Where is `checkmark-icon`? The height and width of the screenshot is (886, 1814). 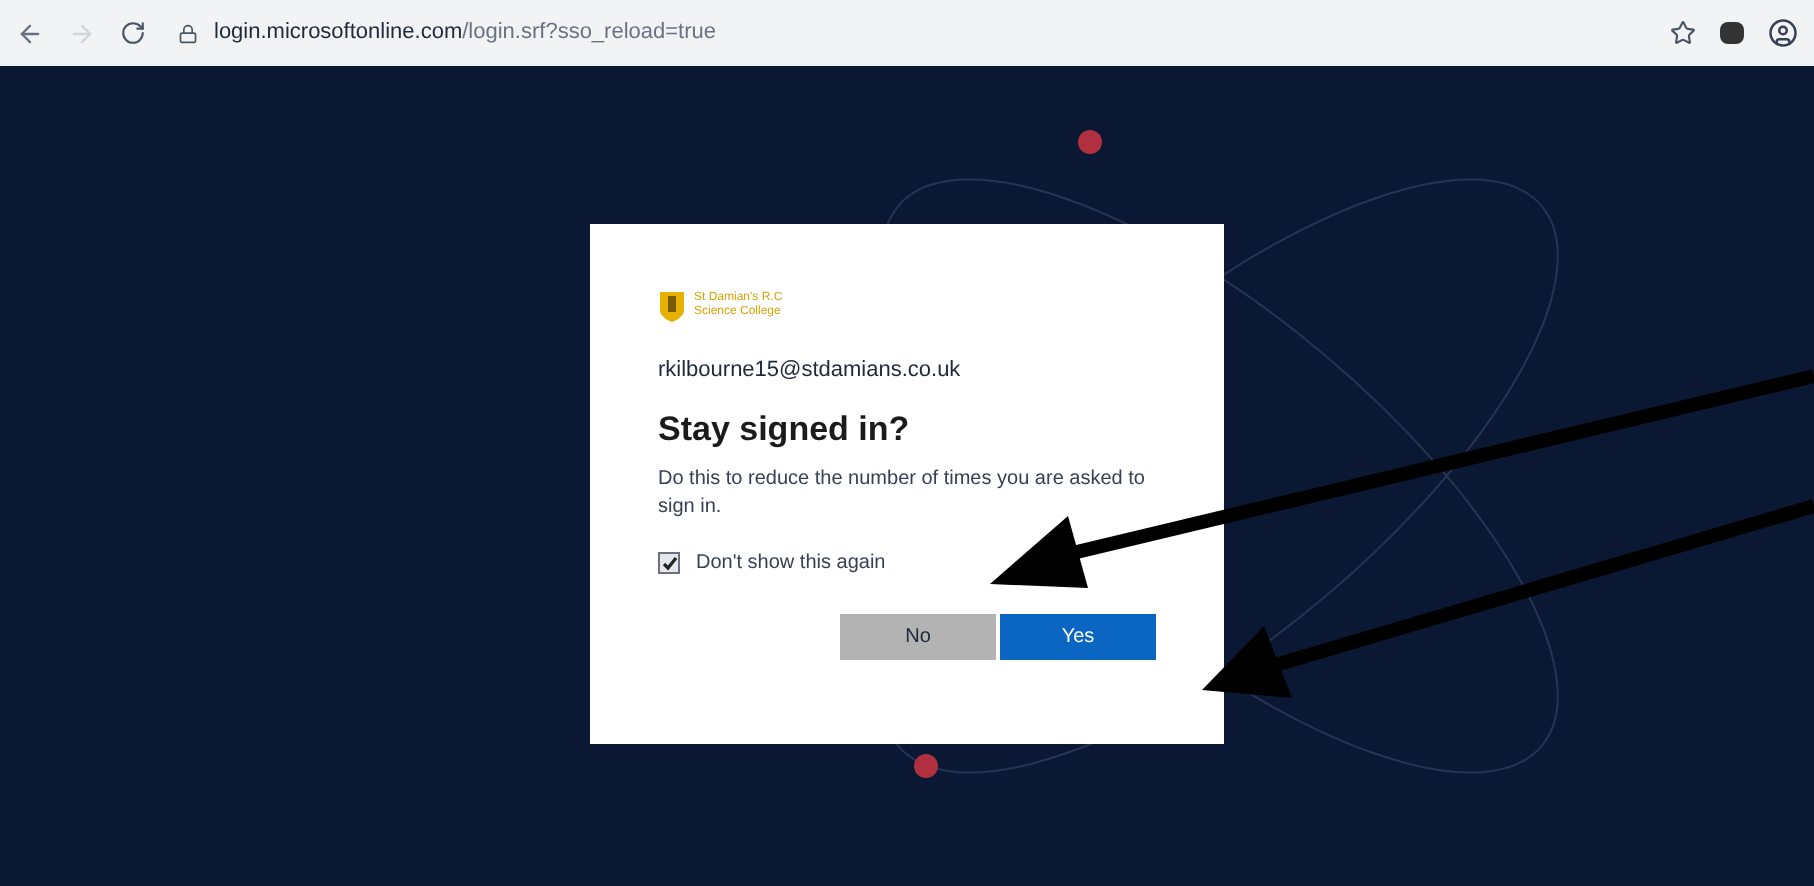
checkmark-icon is located at coordinates (669, 563).